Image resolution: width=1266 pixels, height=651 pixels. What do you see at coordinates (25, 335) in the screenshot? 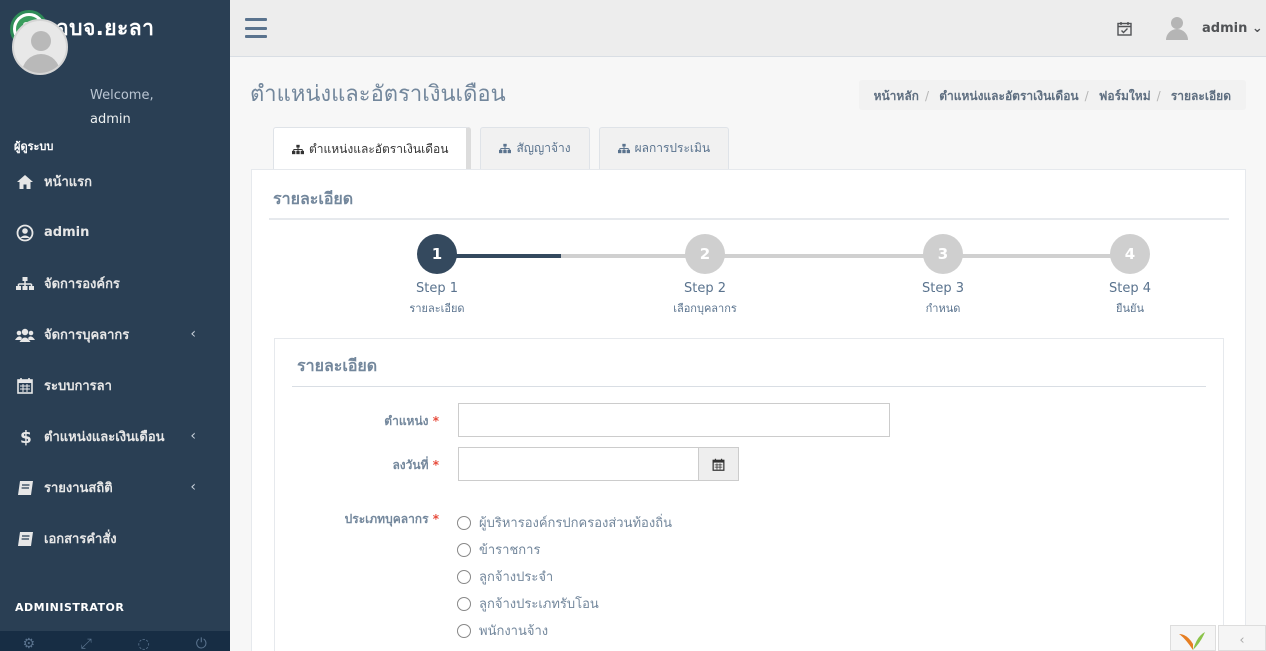
I see `users-icon` at bounding box center [25, 335].